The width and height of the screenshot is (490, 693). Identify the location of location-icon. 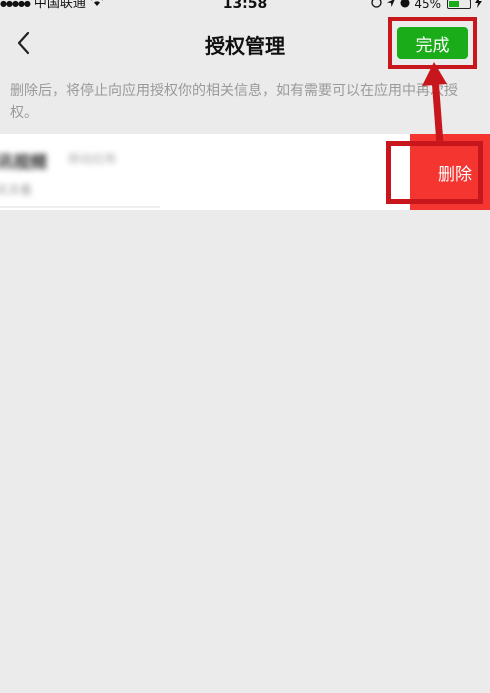
(391, 5).